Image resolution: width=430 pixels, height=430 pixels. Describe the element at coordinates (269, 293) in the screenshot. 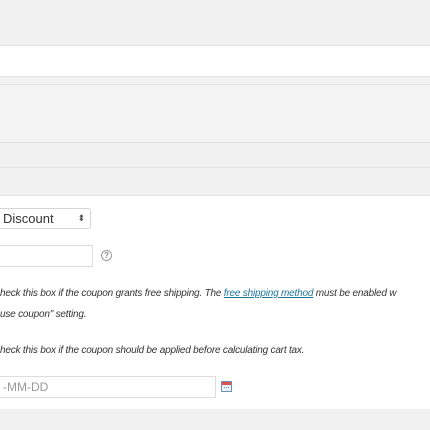

I see `free-shipping-method-link: free shipping method` at that location.